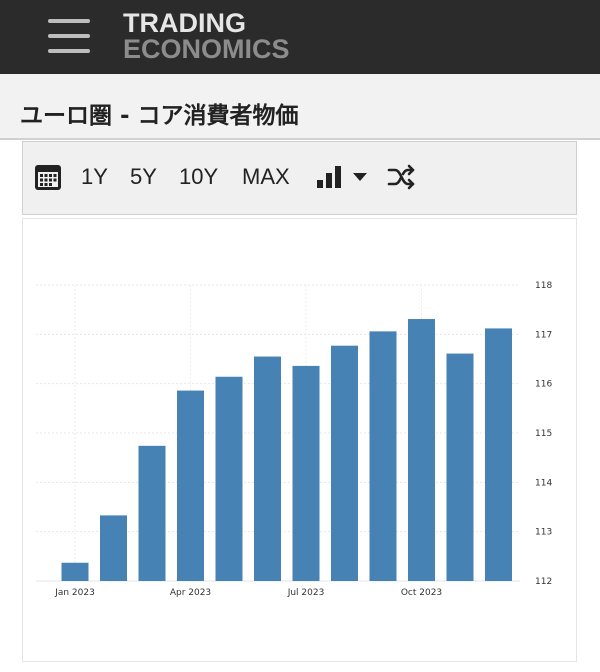 The width and height of the screenshot is (600, 672). Describe the element at coordinates (159, 116) in the screenshot. I see `page-title: ユーロ圏 - コア消費者物価` at that location.